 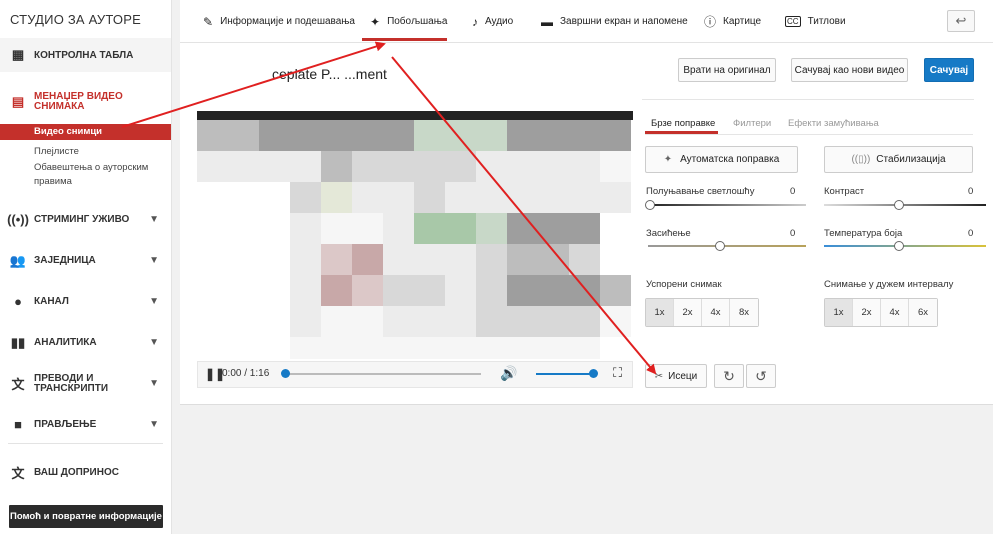 I want to click on tab-audio: ♪ Аудио, so click(x=492, y=21).